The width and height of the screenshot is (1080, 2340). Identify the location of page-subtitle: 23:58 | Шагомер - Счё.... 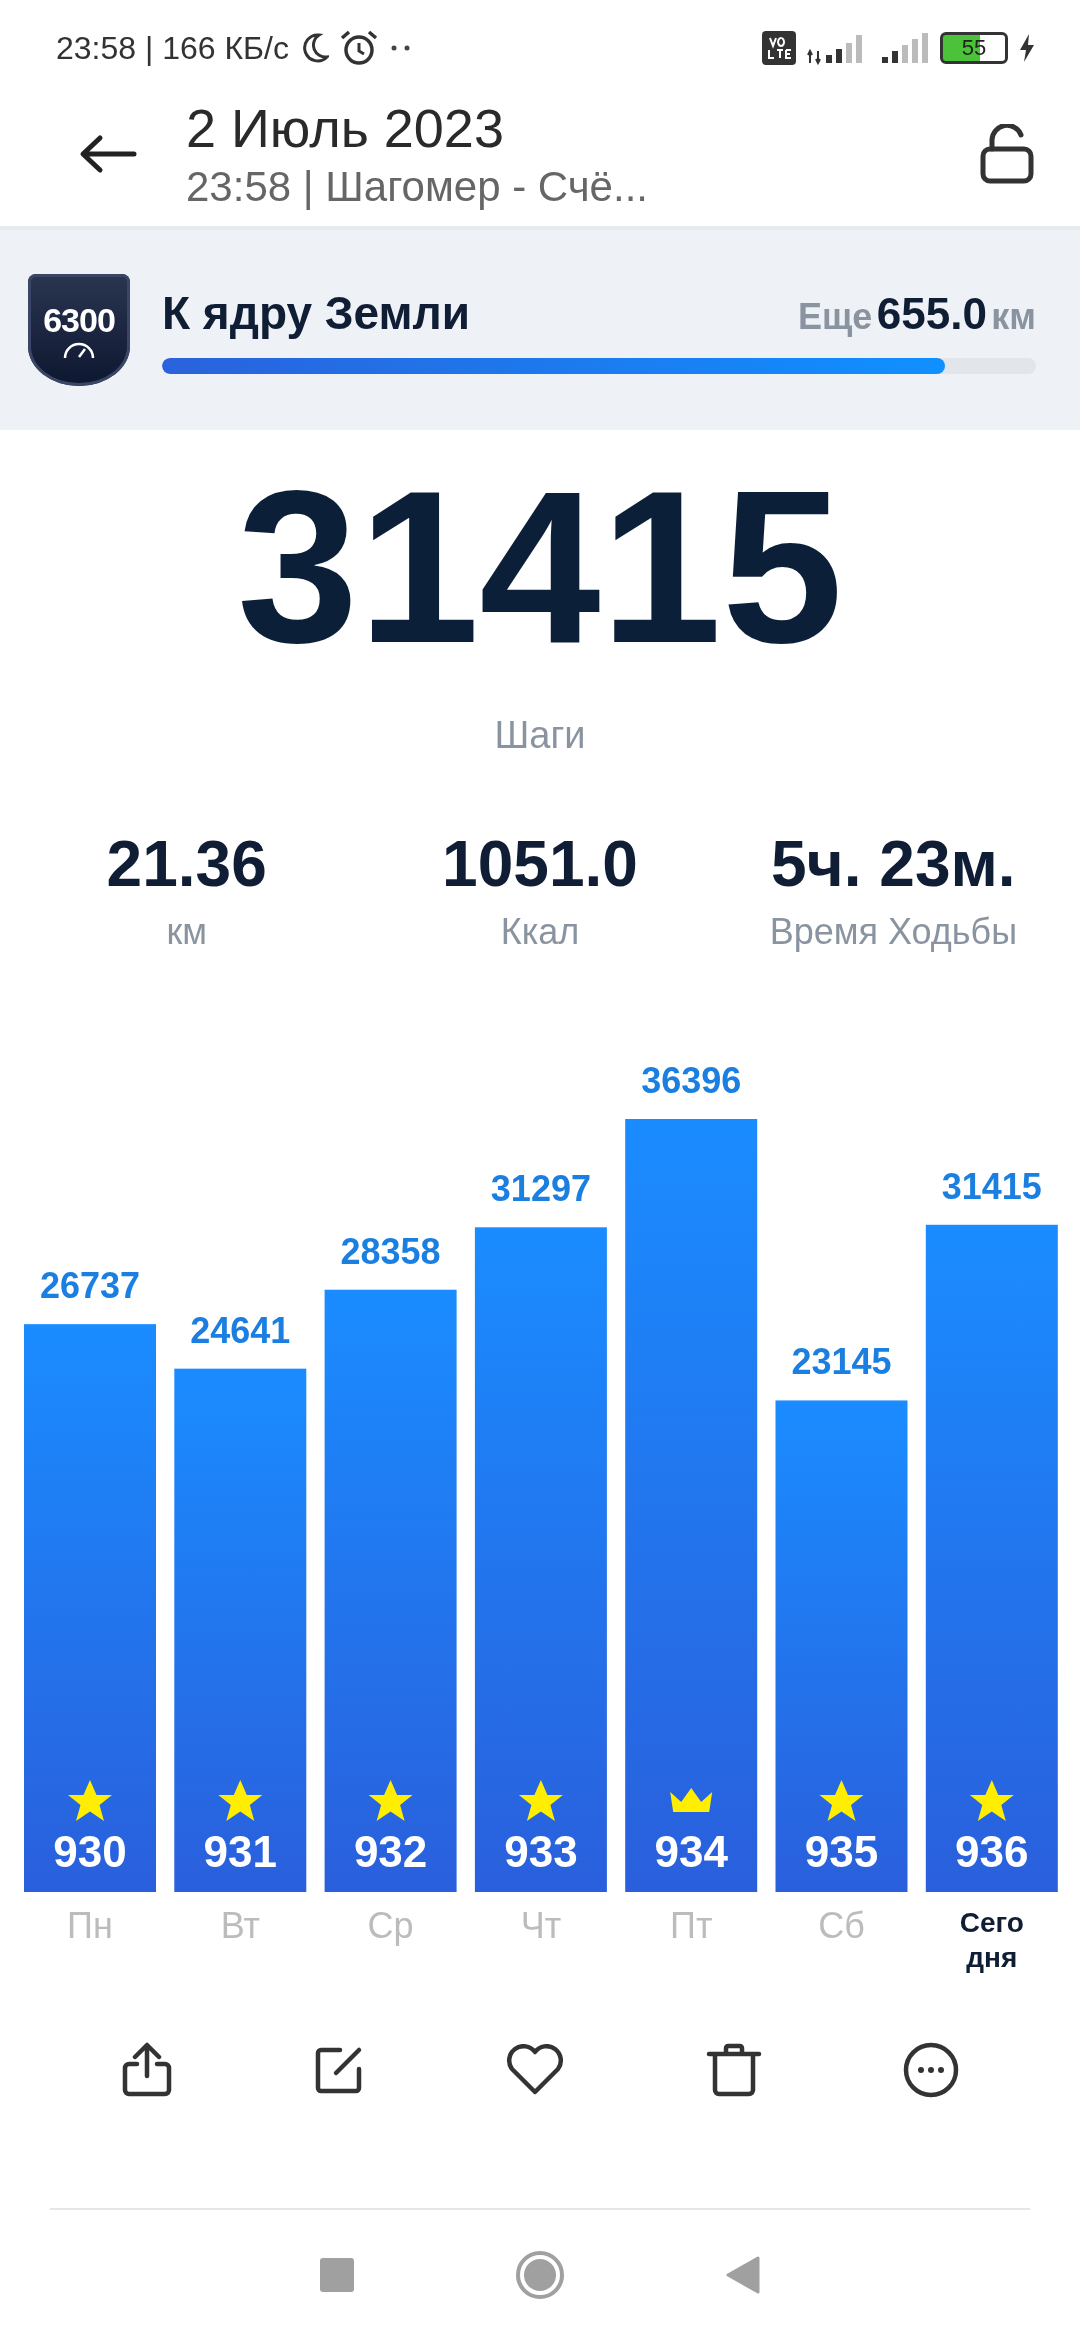
(417, 187).